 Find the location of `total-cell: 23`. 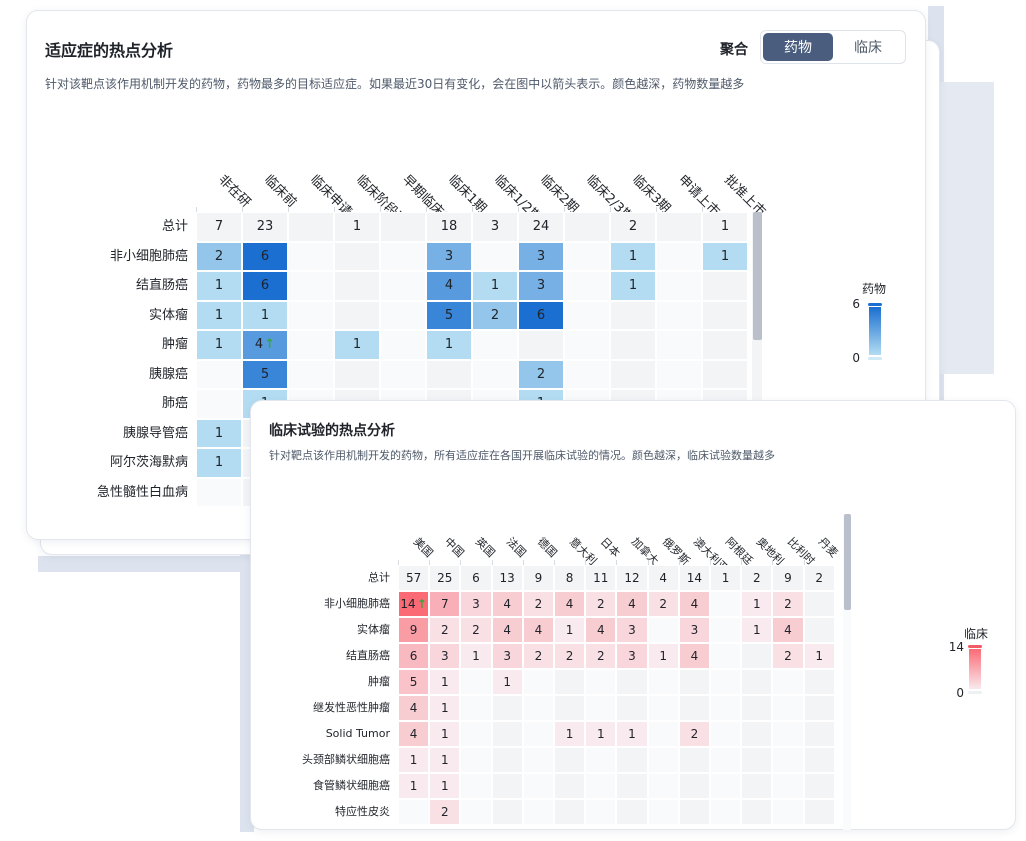

total-cell: 23 is located at coordinates (265, 227).